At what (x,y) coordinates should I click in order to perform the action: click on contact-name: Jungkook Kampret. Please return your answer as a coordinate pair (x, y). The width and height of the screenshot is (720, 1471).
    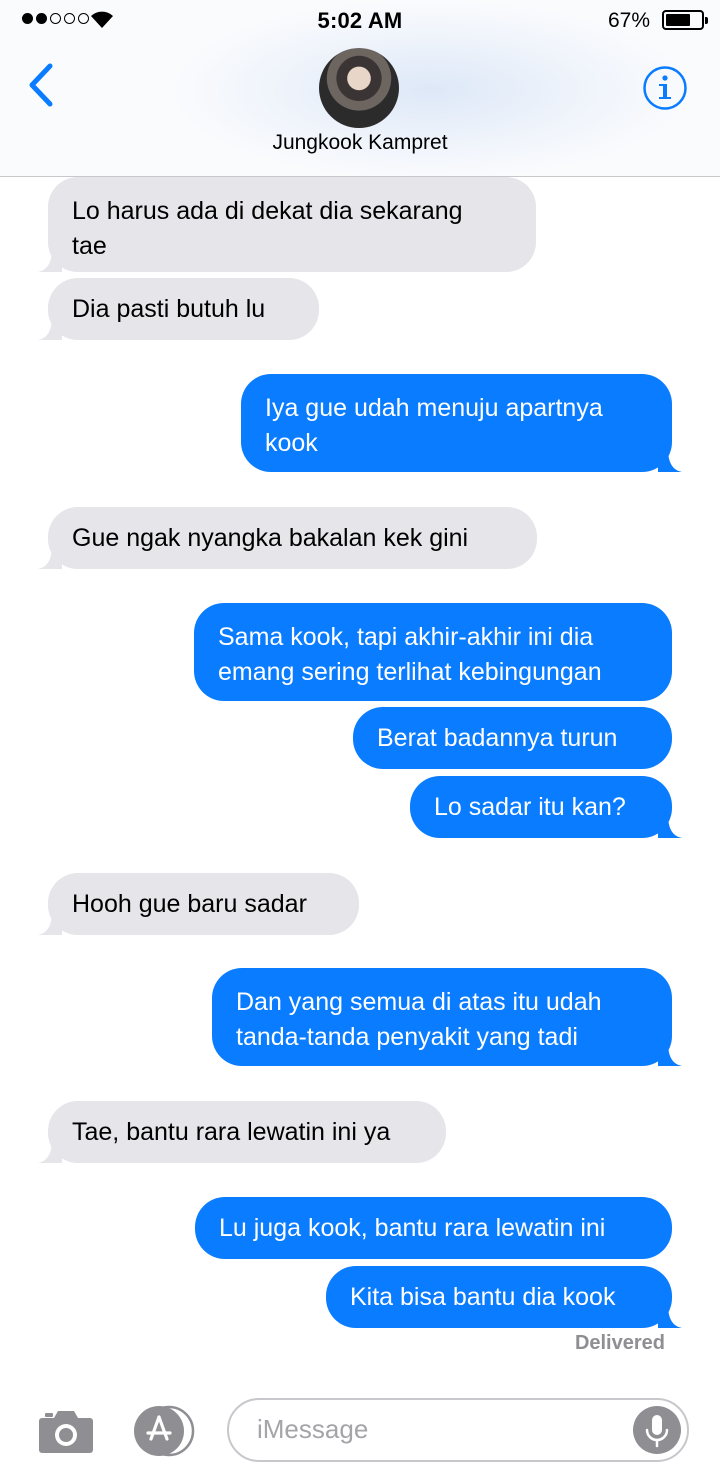
    Looking at the image, I should click on (360, 143).